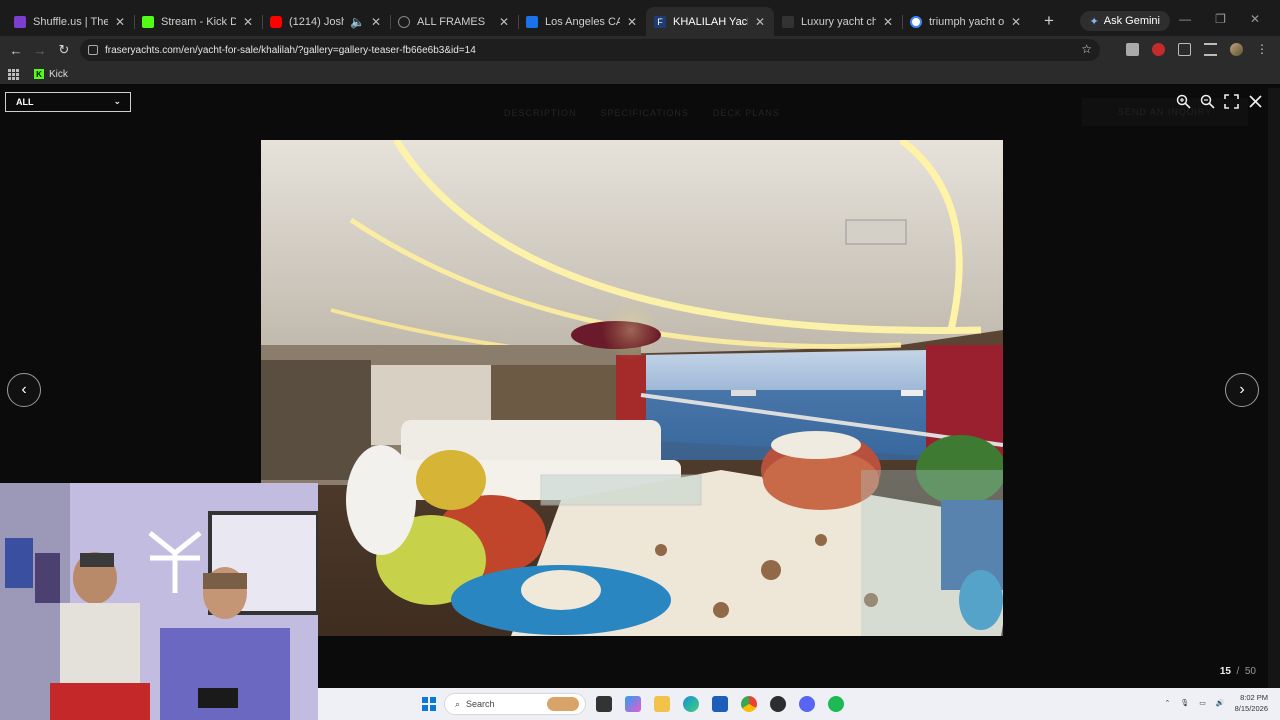 This screenshot has height=720, width=1280. I want to click on toolbar-extensions: ⋮, so click(1197, 49).